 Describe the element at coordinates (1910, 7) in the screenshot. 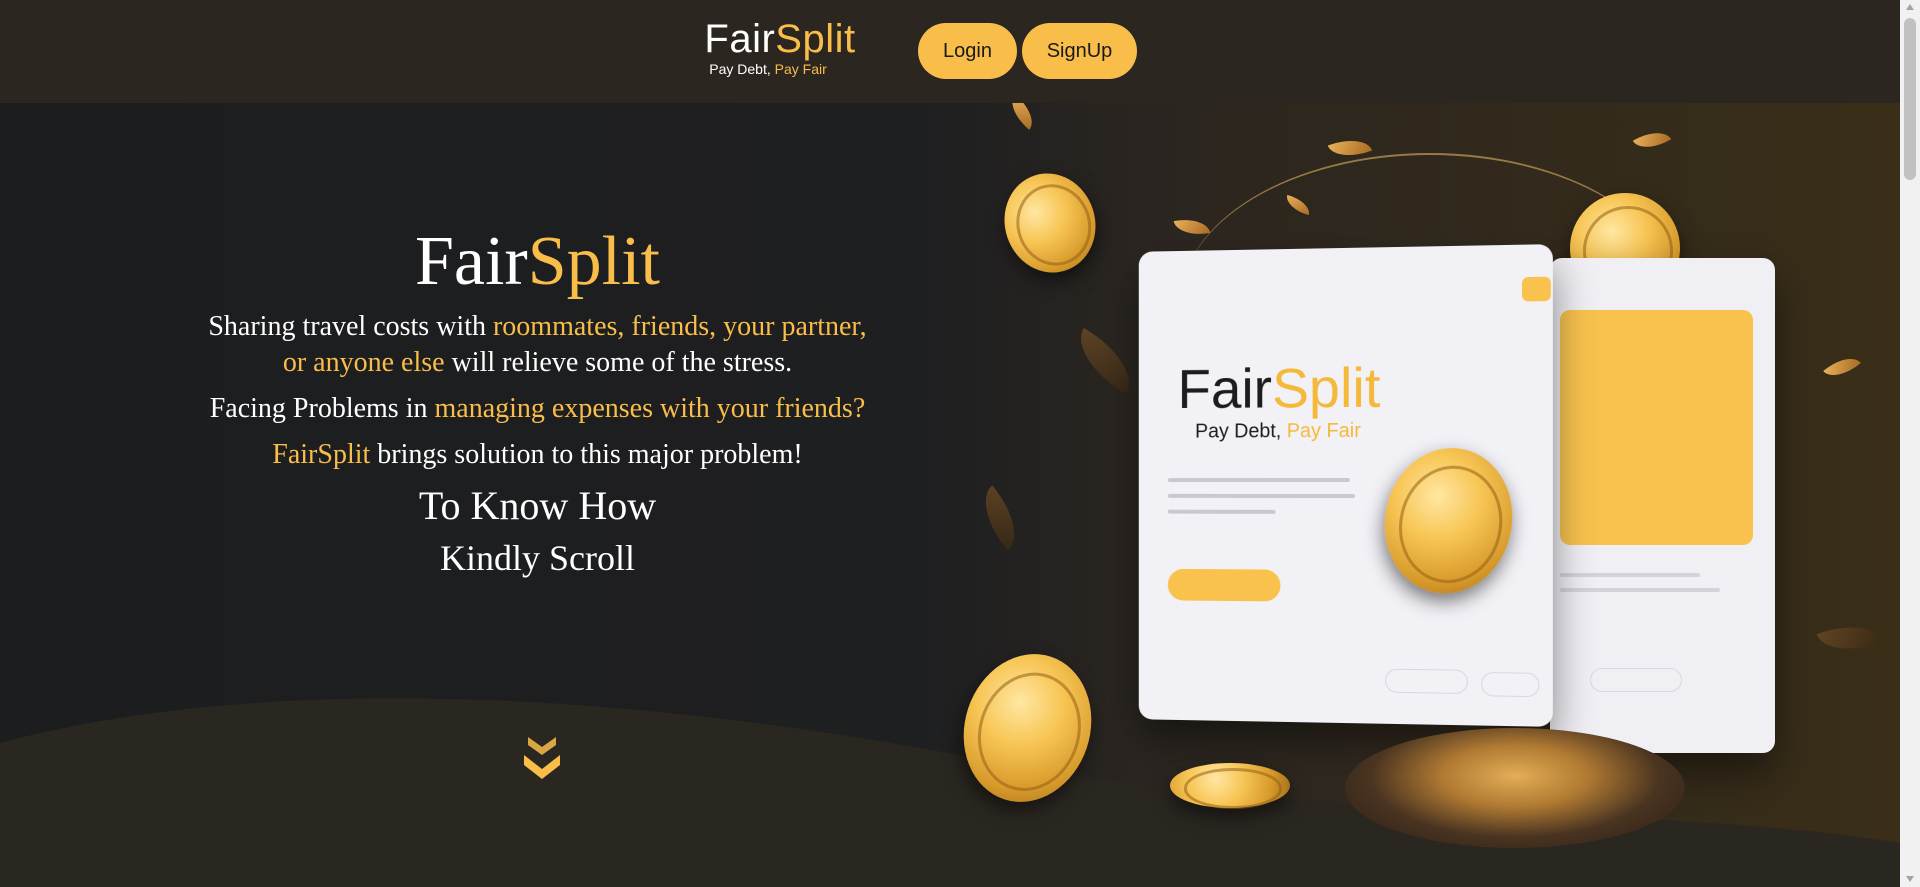

I see `scroll-up-arrow-icon` at that location.